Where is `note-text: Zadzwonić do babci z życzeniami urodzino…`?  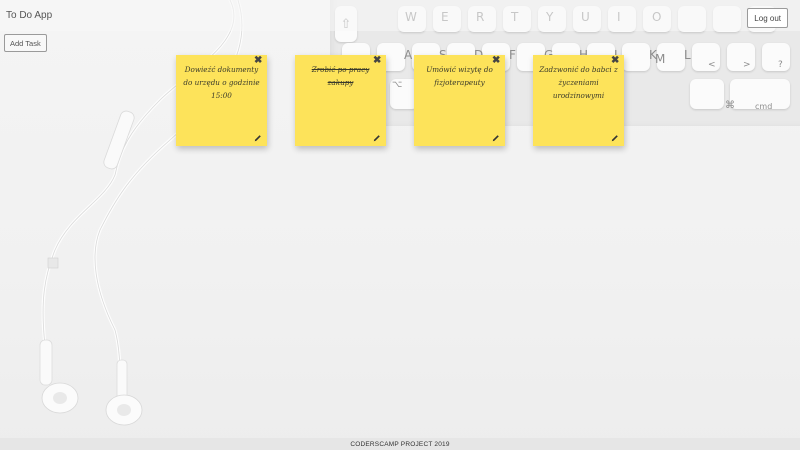 note-text: Zadzwonić do babci z życzeniami urodzino… is located at coordinates (578, 82).